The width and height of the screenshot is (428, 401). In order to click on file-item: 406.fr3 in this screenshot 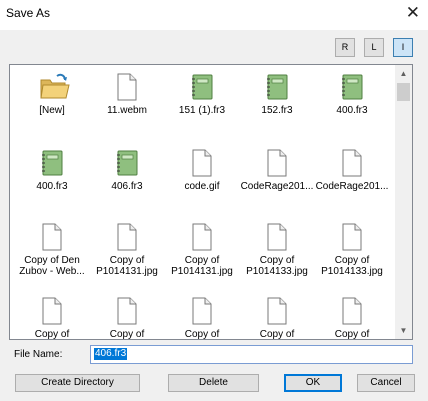, I will do `click(127, 183)`.